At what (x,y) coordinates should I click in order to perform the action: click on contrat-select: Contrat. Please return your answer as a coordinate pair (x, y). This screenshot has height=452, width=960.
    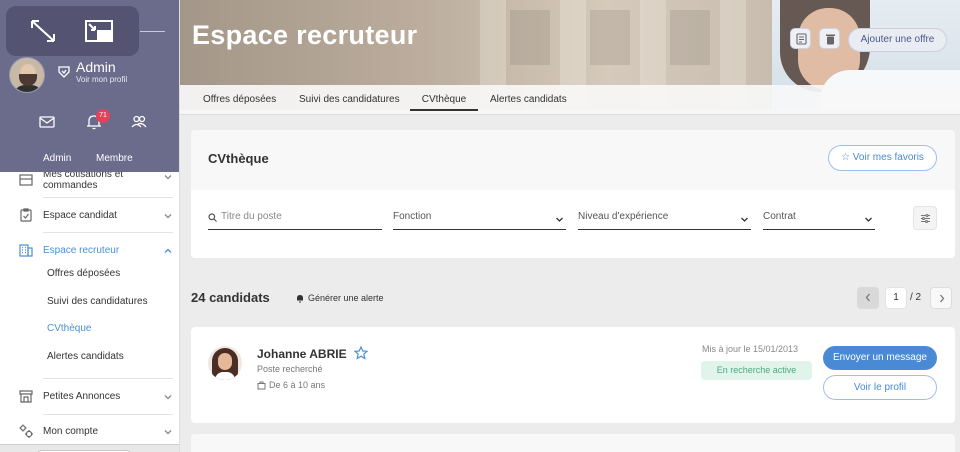
    Looking at the image, I should click on (819, 220).